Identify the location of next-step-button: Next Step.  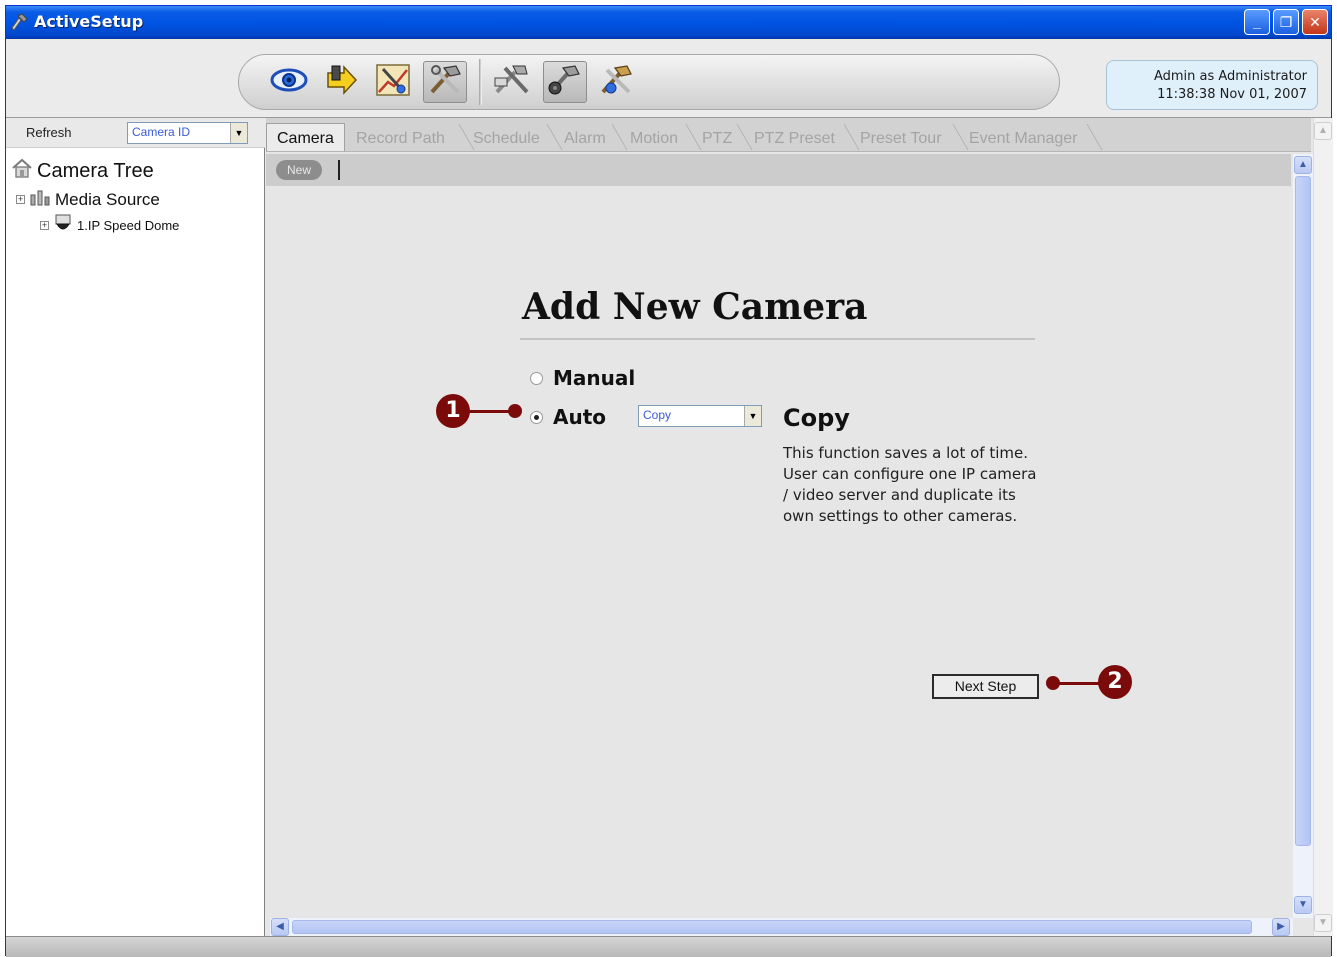
(985, 686).